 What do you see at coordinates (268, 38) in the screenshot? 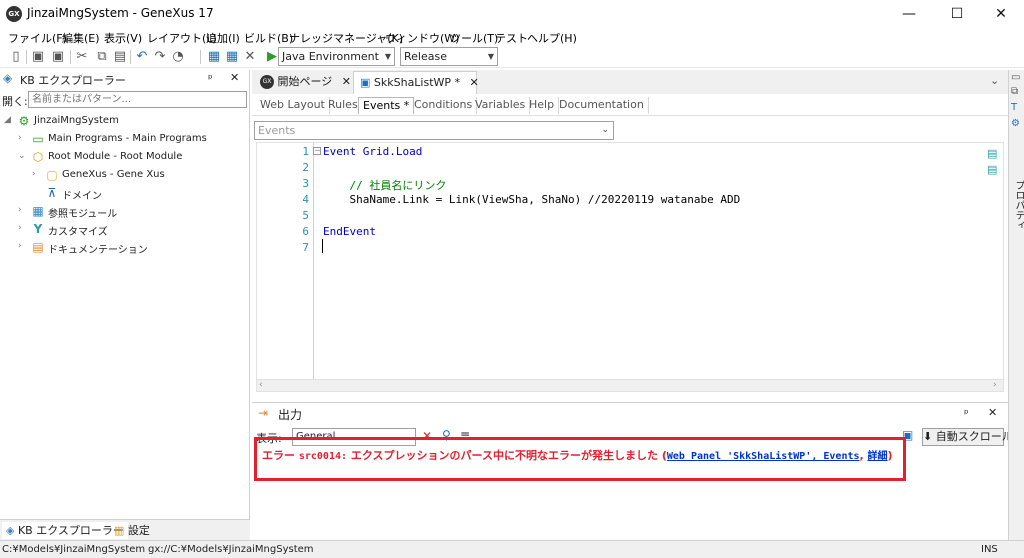
I see `menu-build: ビルド(B)` at bounding box center [268, 38].